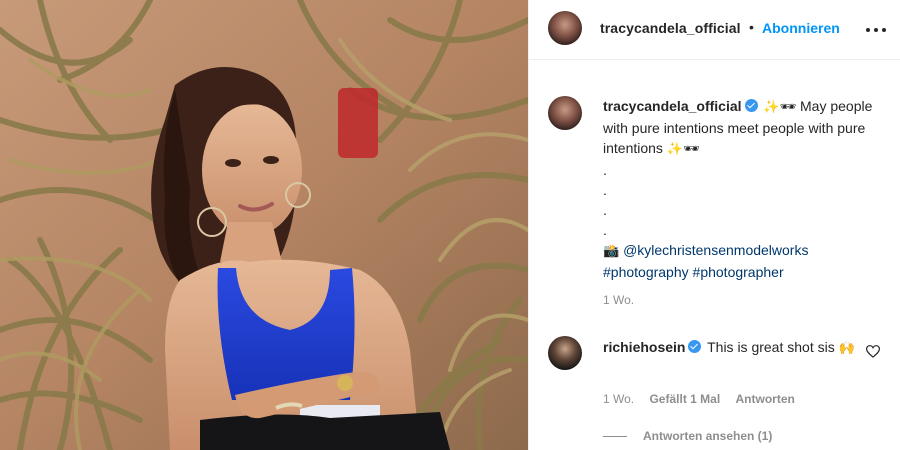 This screenshot has height=450, width=900. I want to click on photographer-mention-link: @kylechristensenmodelworks, so click(715, 250).